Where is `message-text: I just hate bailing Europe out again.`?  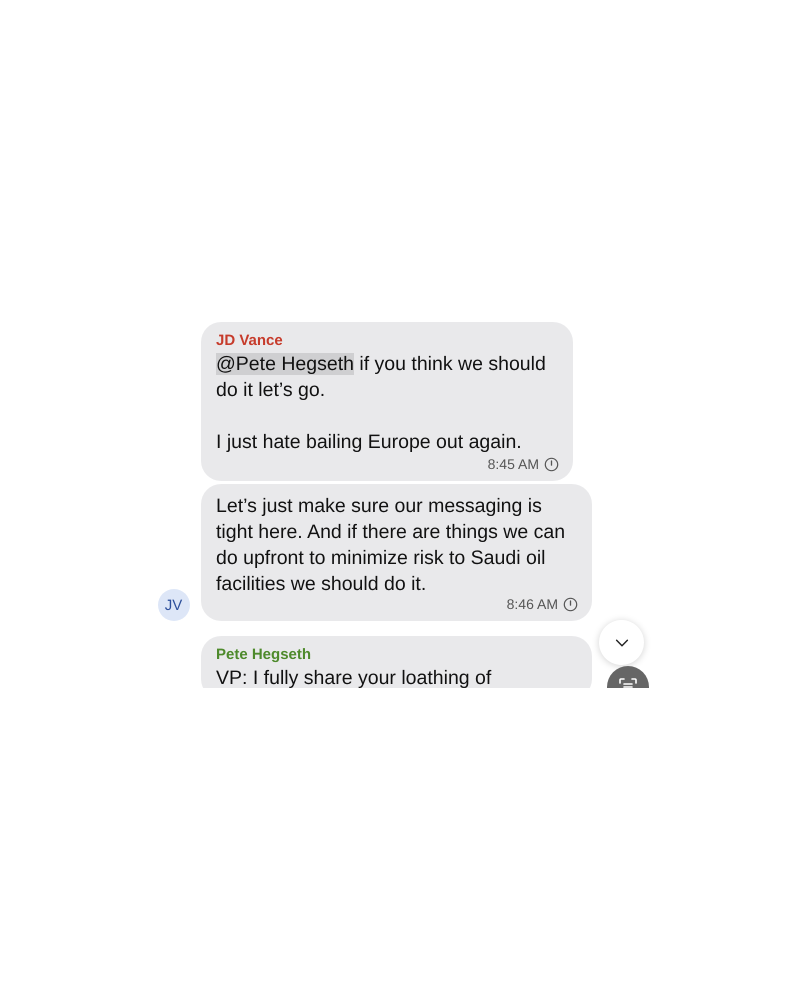
message-text: I just hate bailing Europe out again. is located at coordinates (369, 442).